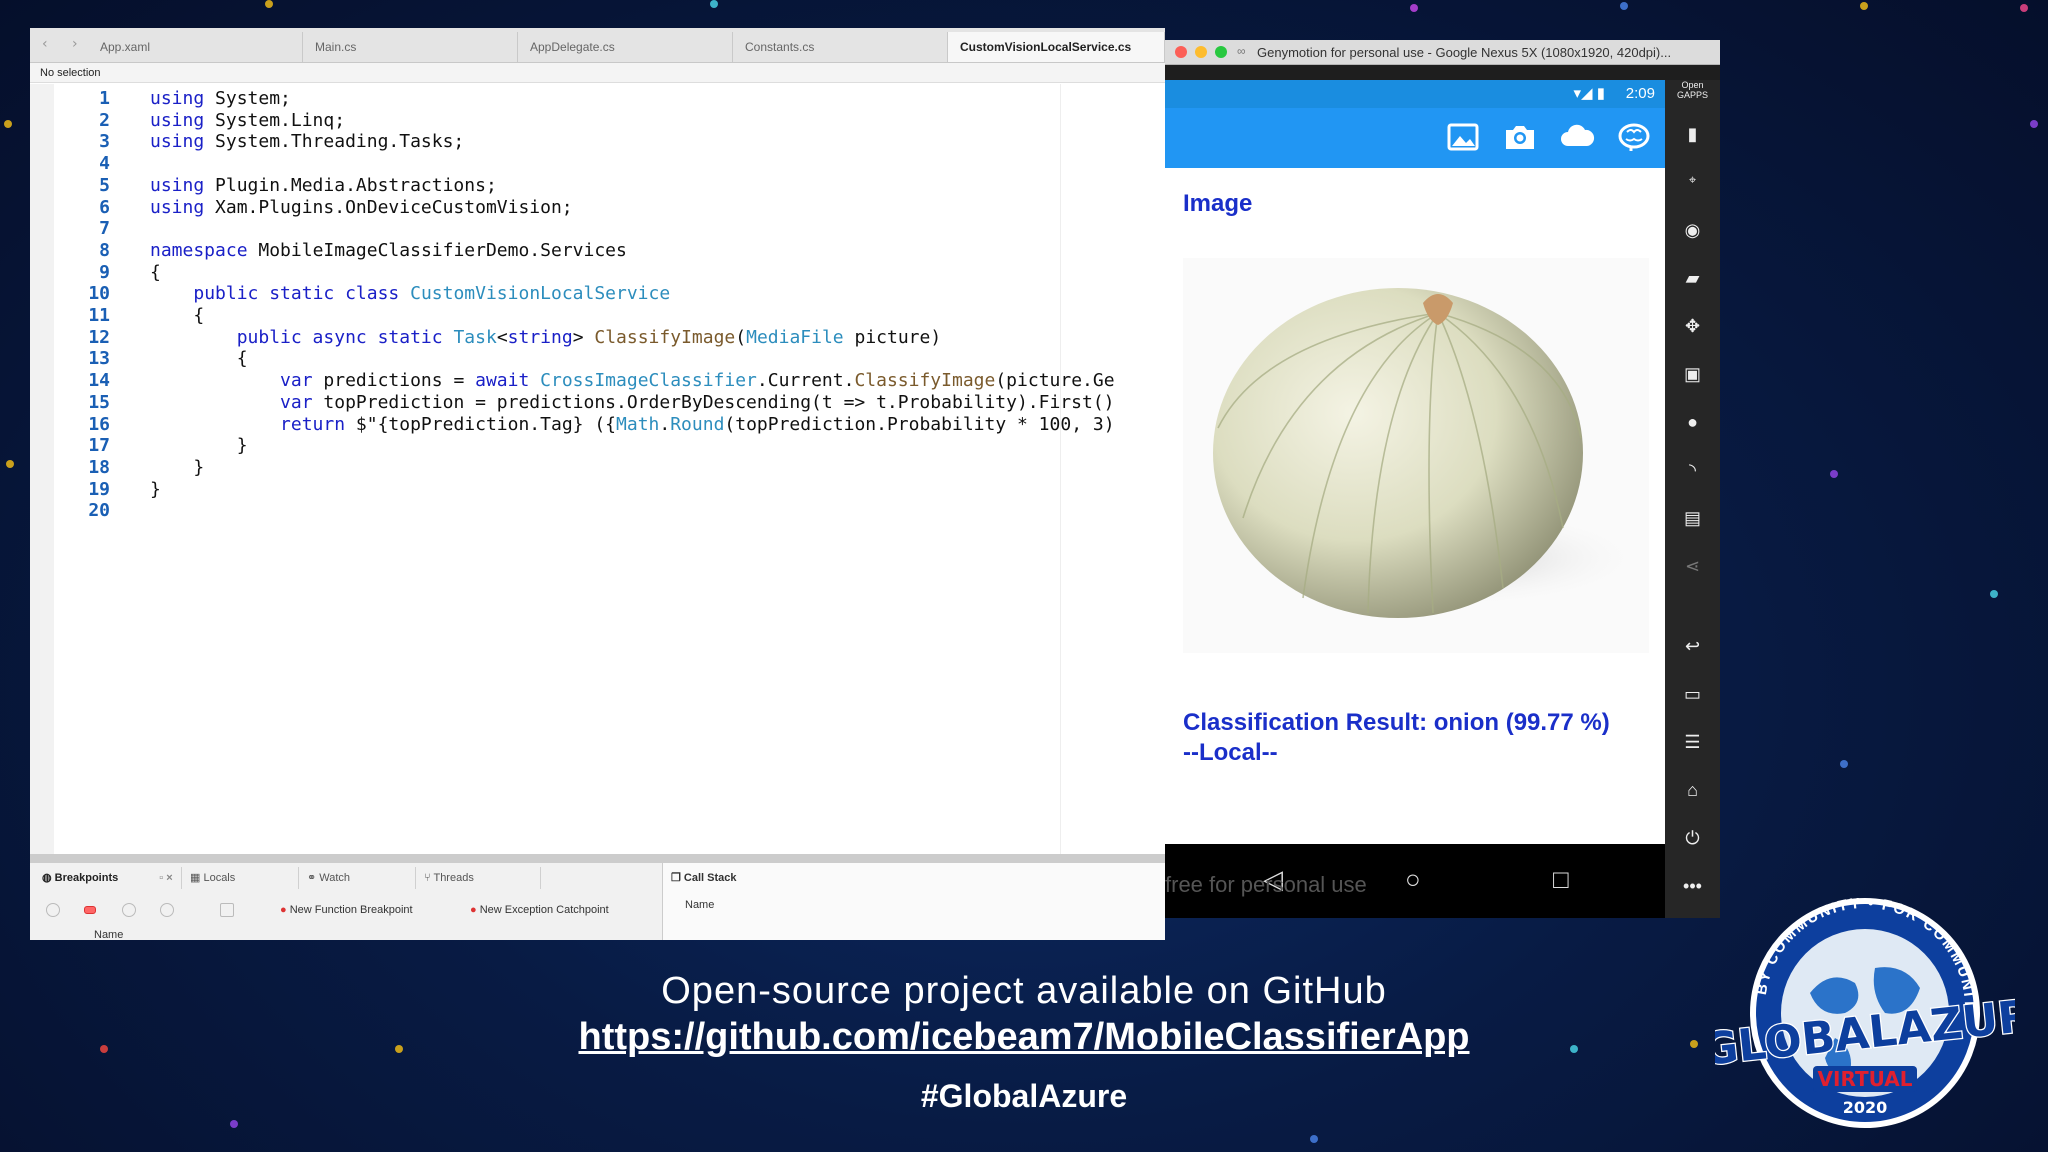 The height and width of the screenshot is (1152, 2048). What do you see at coordinates (199, 359) in the screenshot?
I see `code-token: {` at bounding box center [199, 359].